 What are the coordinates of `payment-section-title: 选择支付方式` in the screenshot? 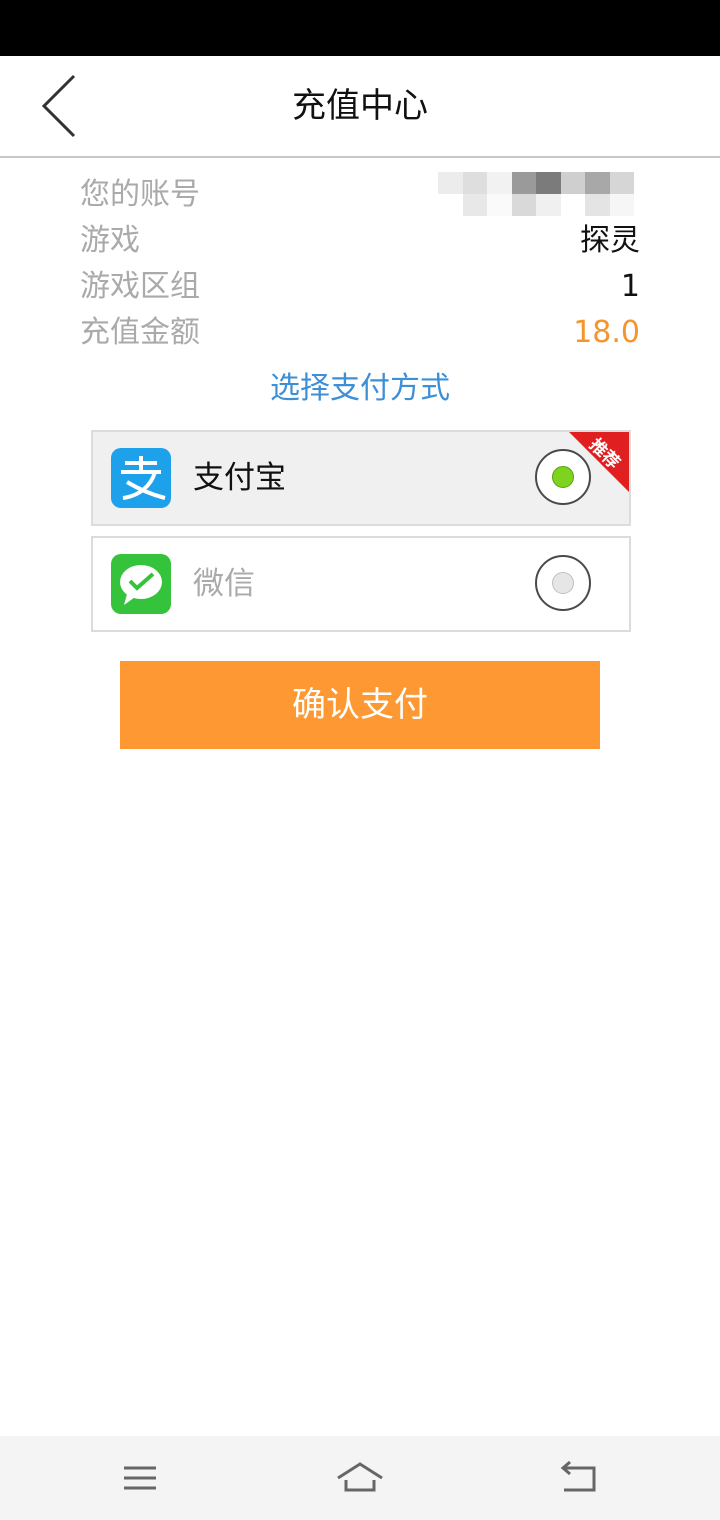 It's located at (360, 388).